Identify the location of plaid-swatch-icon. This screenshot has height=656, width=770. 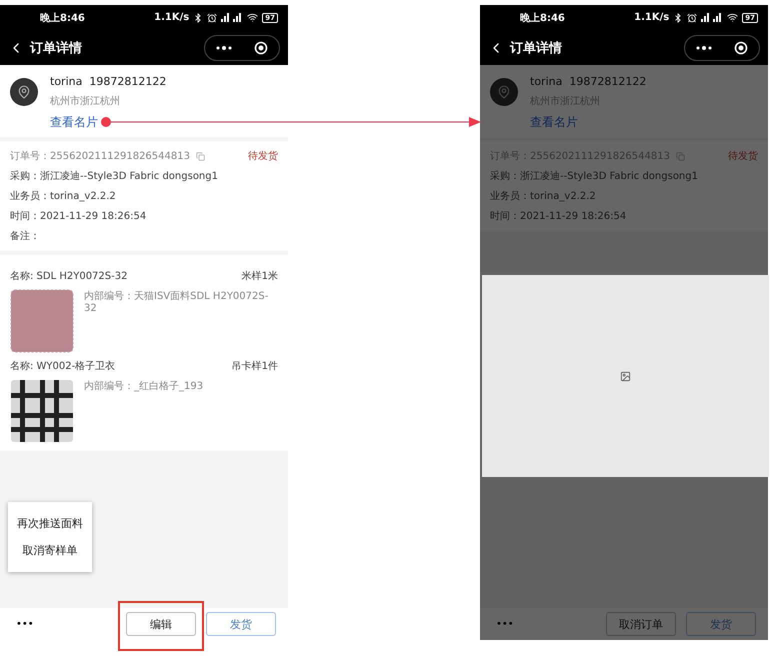
(42, 411).